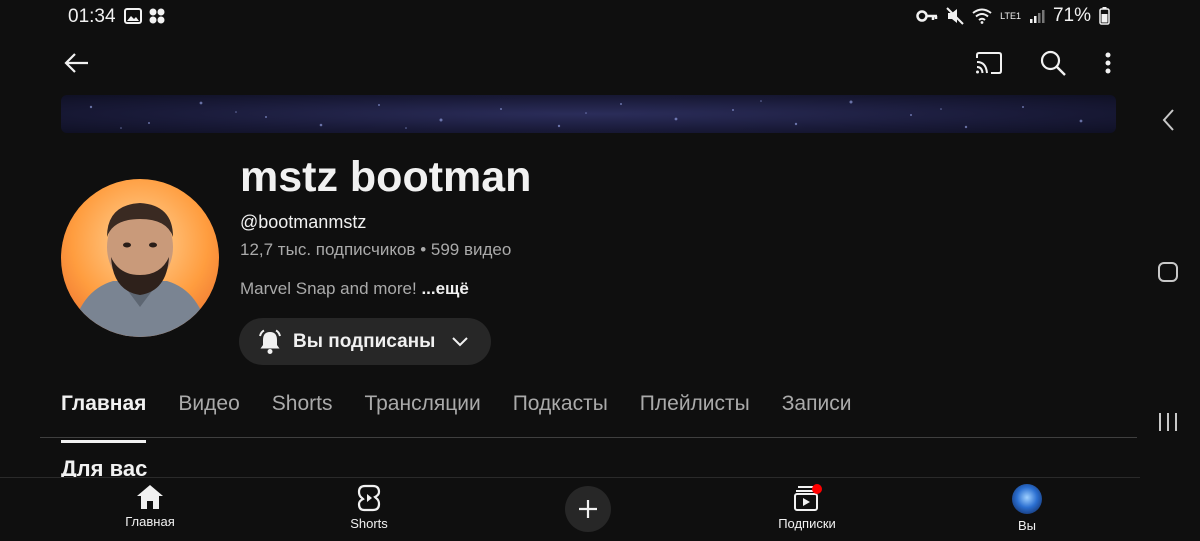 The width and height of the screenshot is (1200, 541). I want to click on back-button, so click(77, 63).